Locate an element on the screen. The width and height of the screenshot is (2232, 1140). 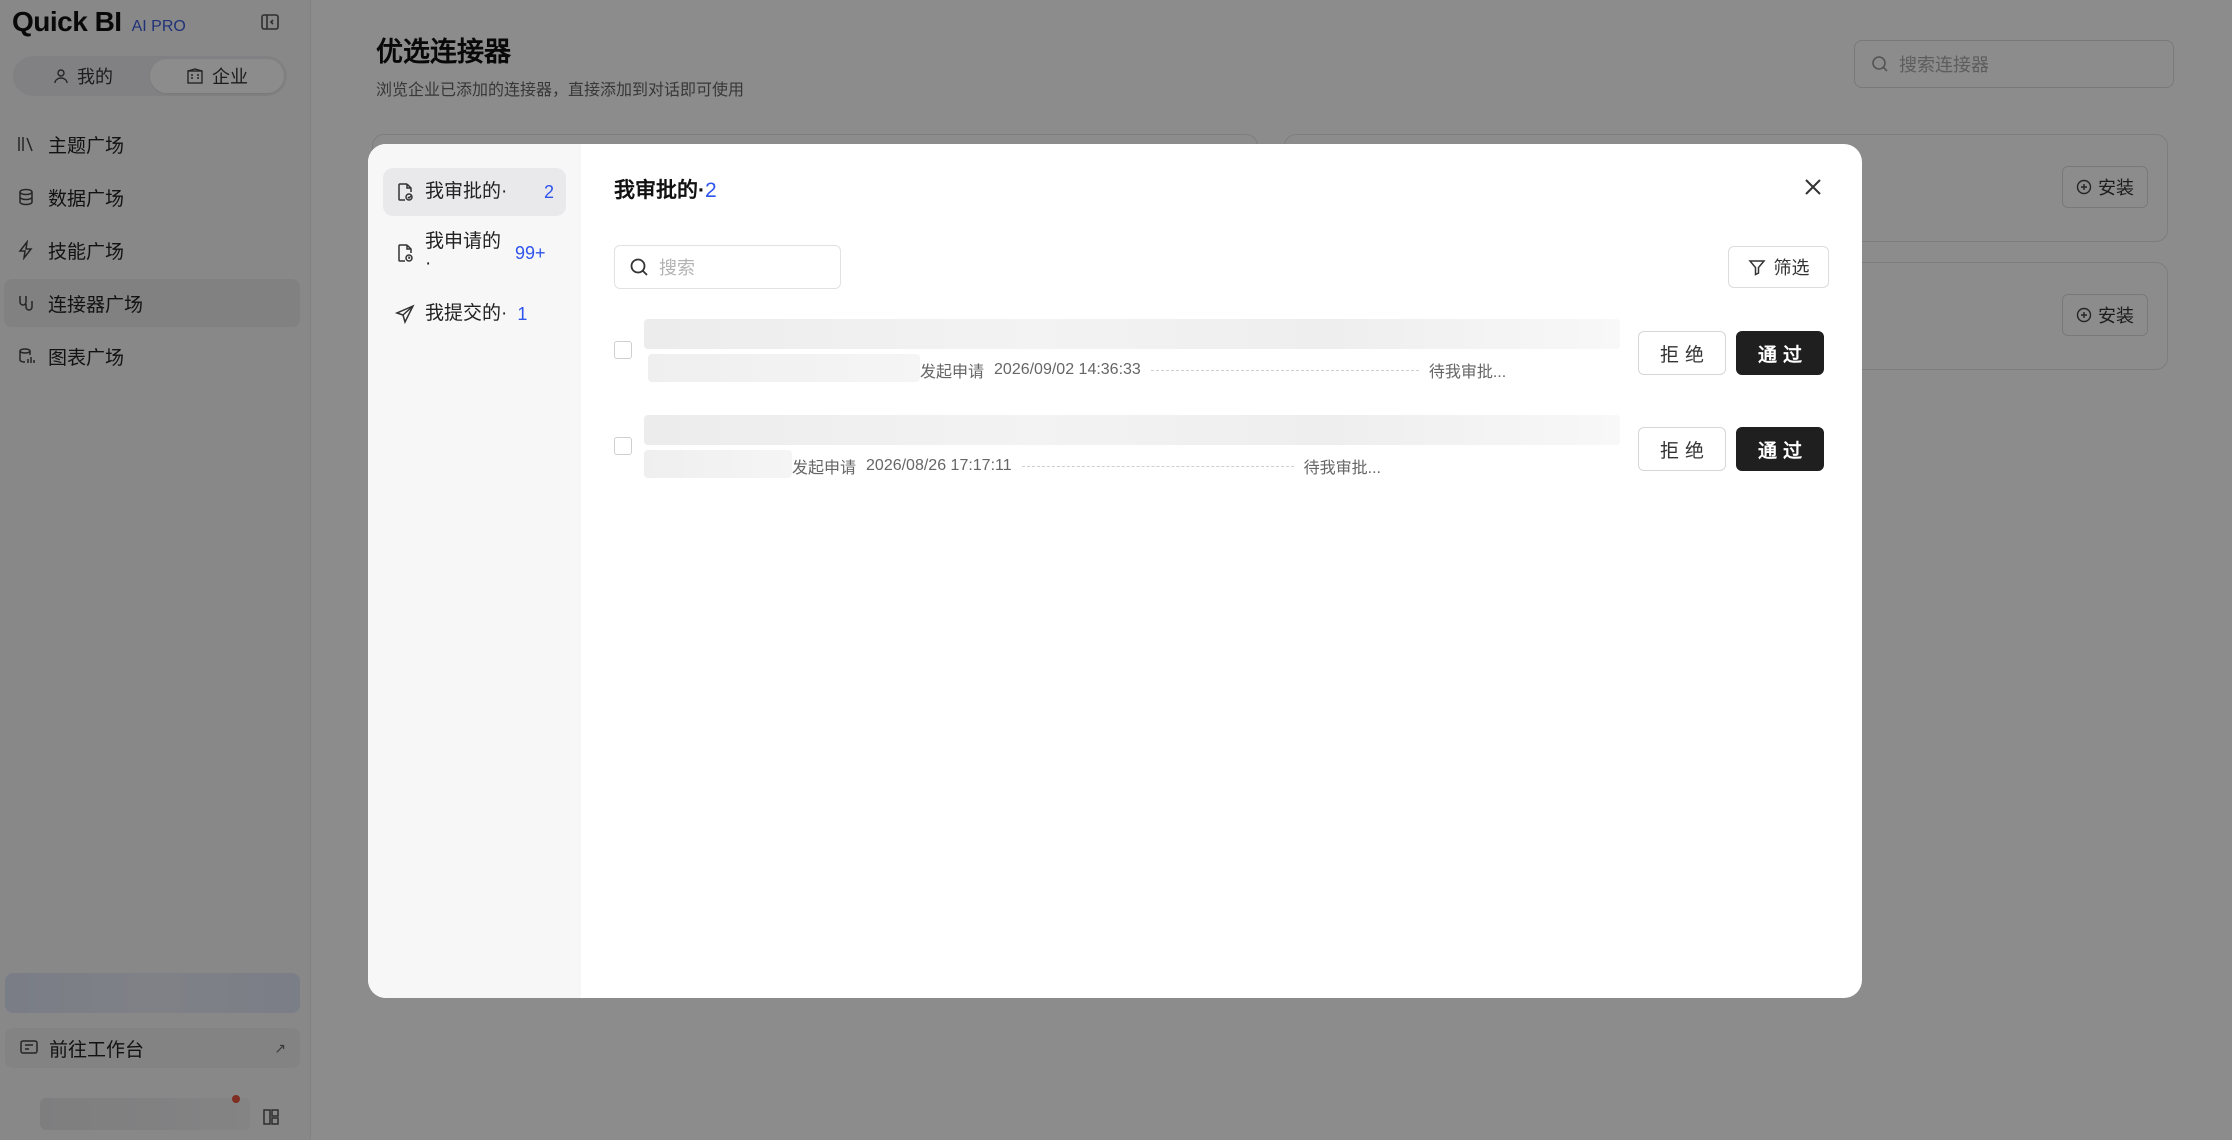
tab-count: 2 is located at coordinates (548, 191).